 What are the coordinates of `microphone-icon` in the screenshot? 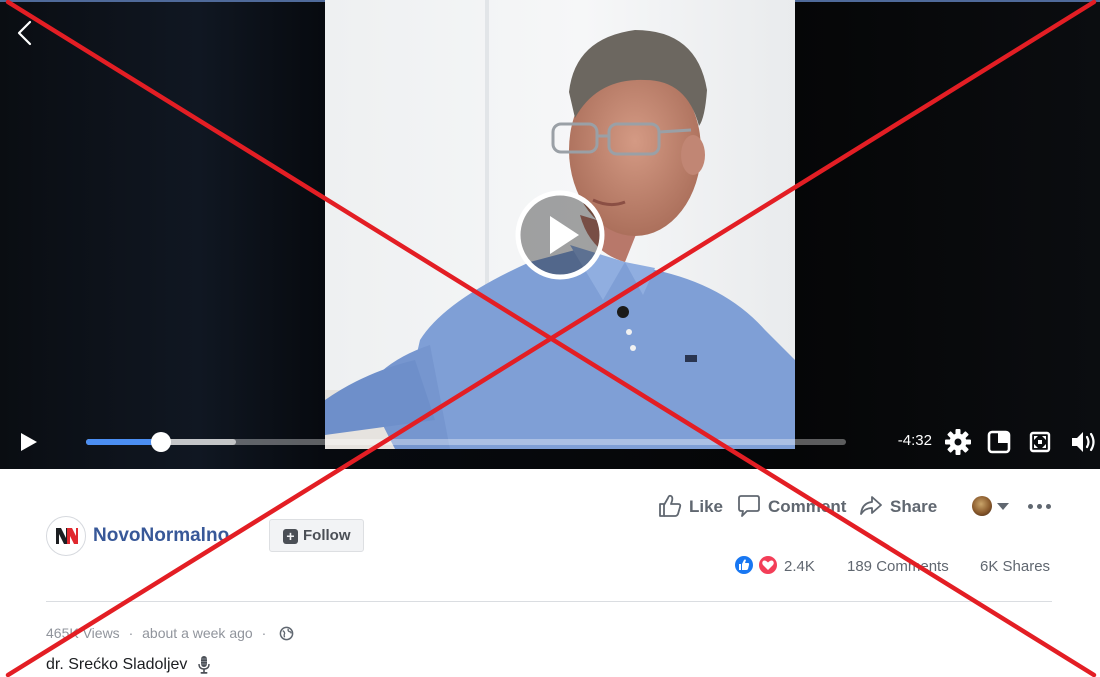 It's located at (204, 665).